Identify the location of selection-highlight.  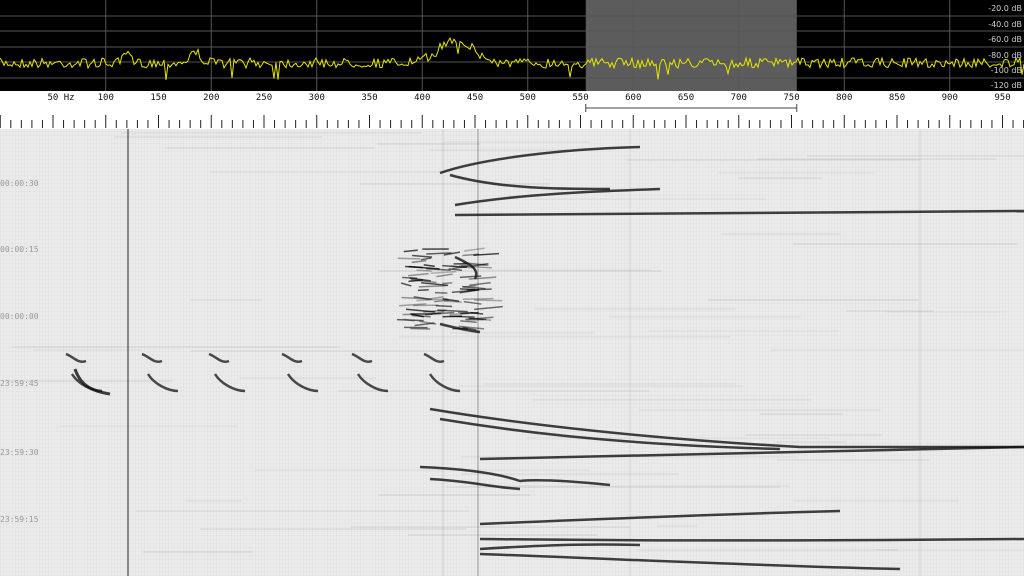
(691, 45).